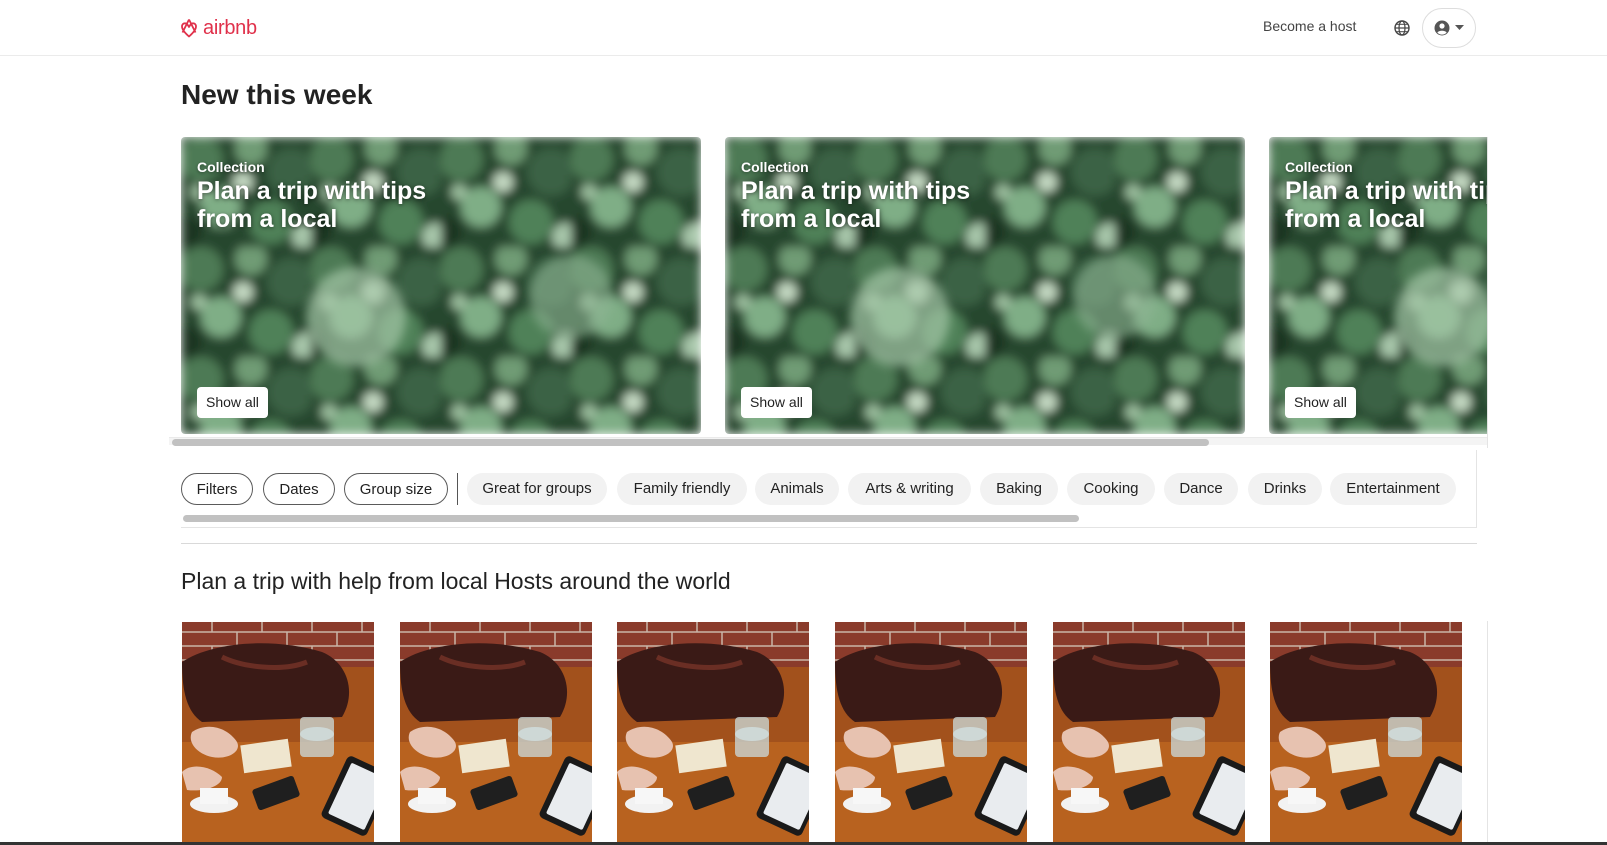  Describe the element at coordinates (909, 489) in the screenshot. I see `category-pill: Arts & writing` at that location.